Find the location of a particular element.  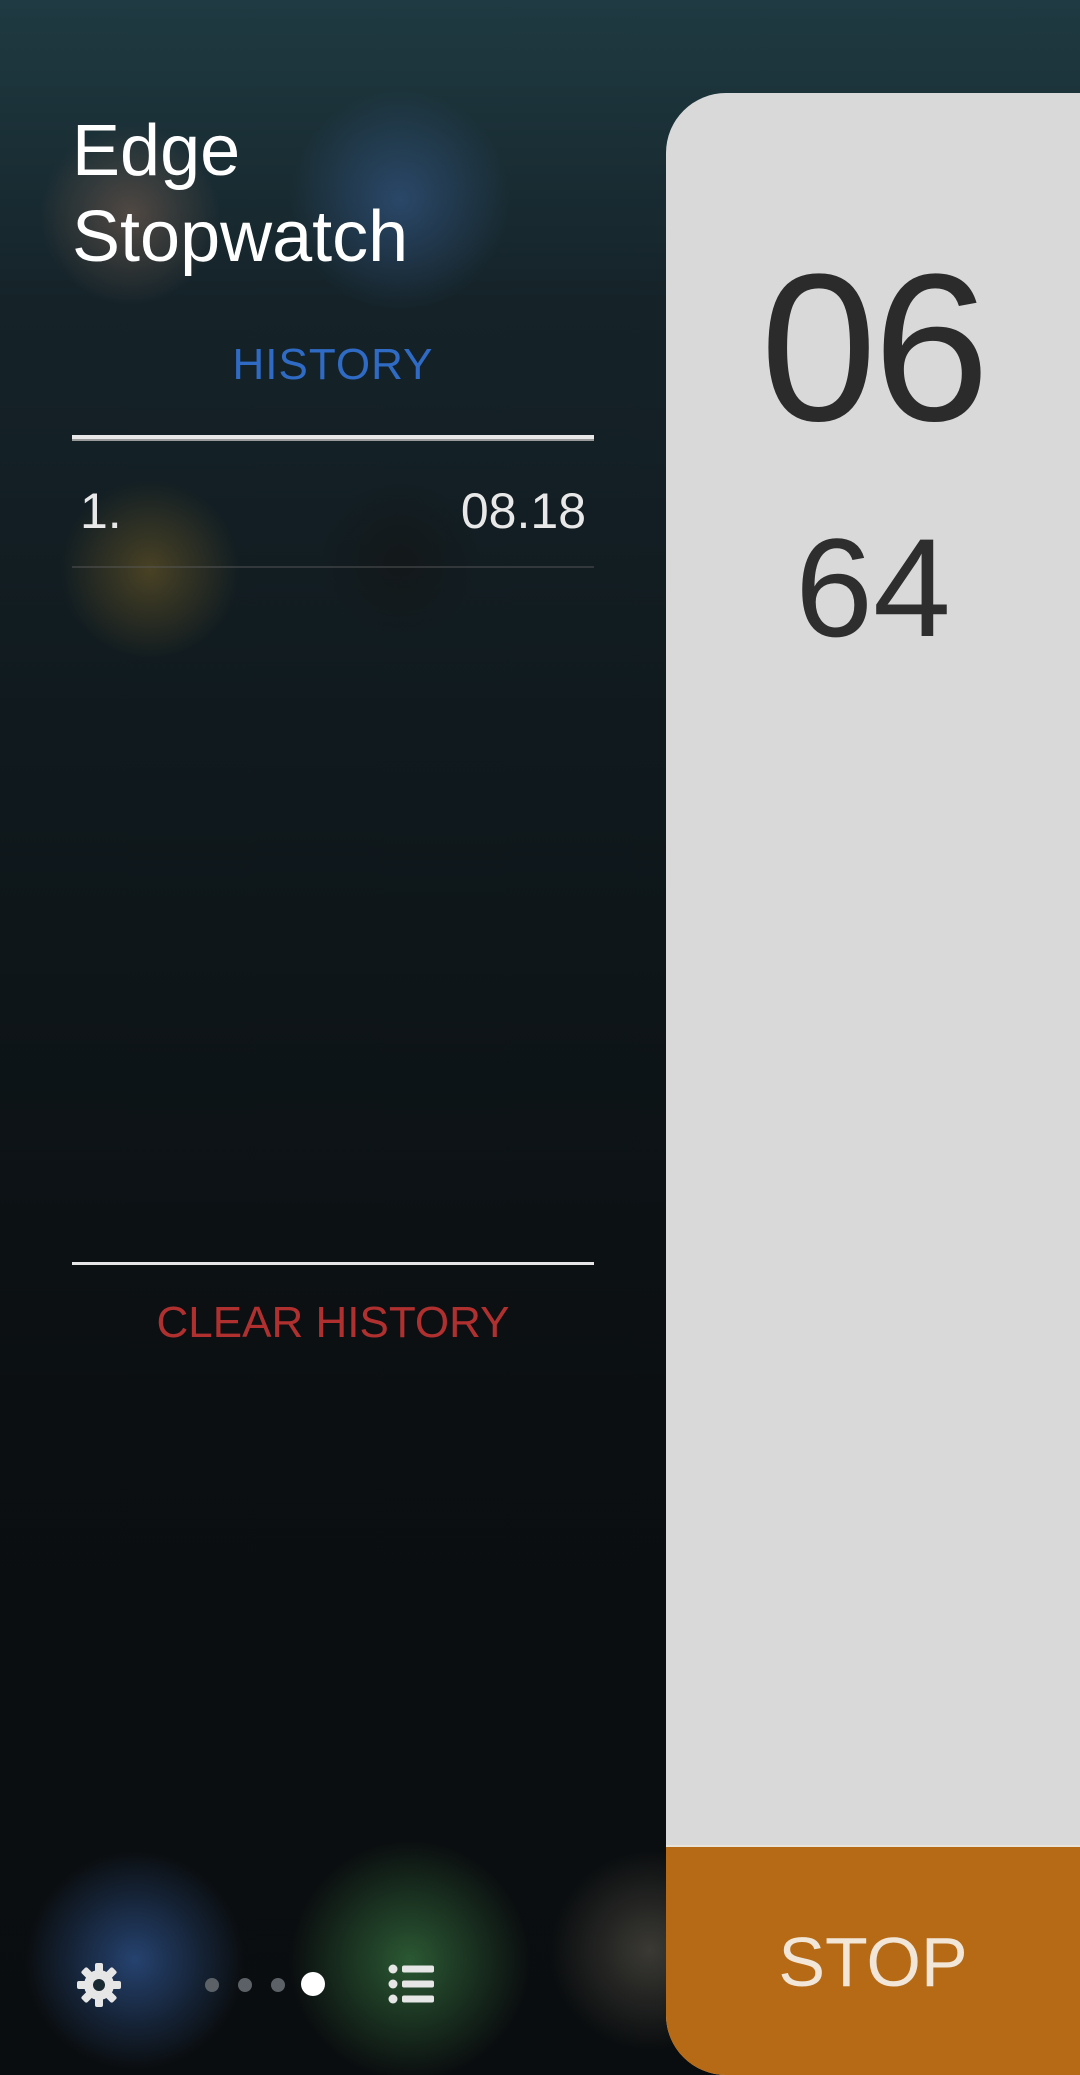

stop-button: STOP is located at coordinates (873, 1960).